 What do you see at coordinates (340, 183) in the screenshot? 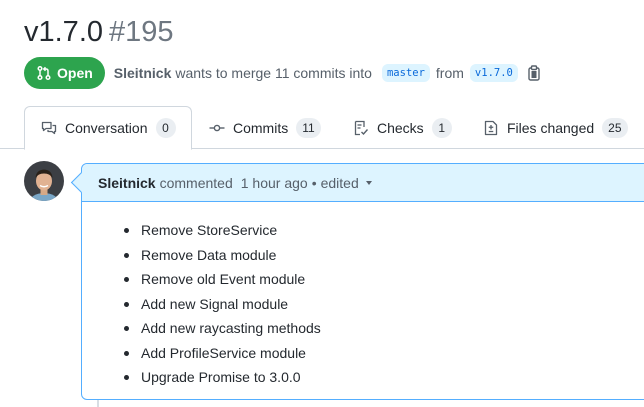
I see `edited-label: edited` at bounding box center [340, 183].